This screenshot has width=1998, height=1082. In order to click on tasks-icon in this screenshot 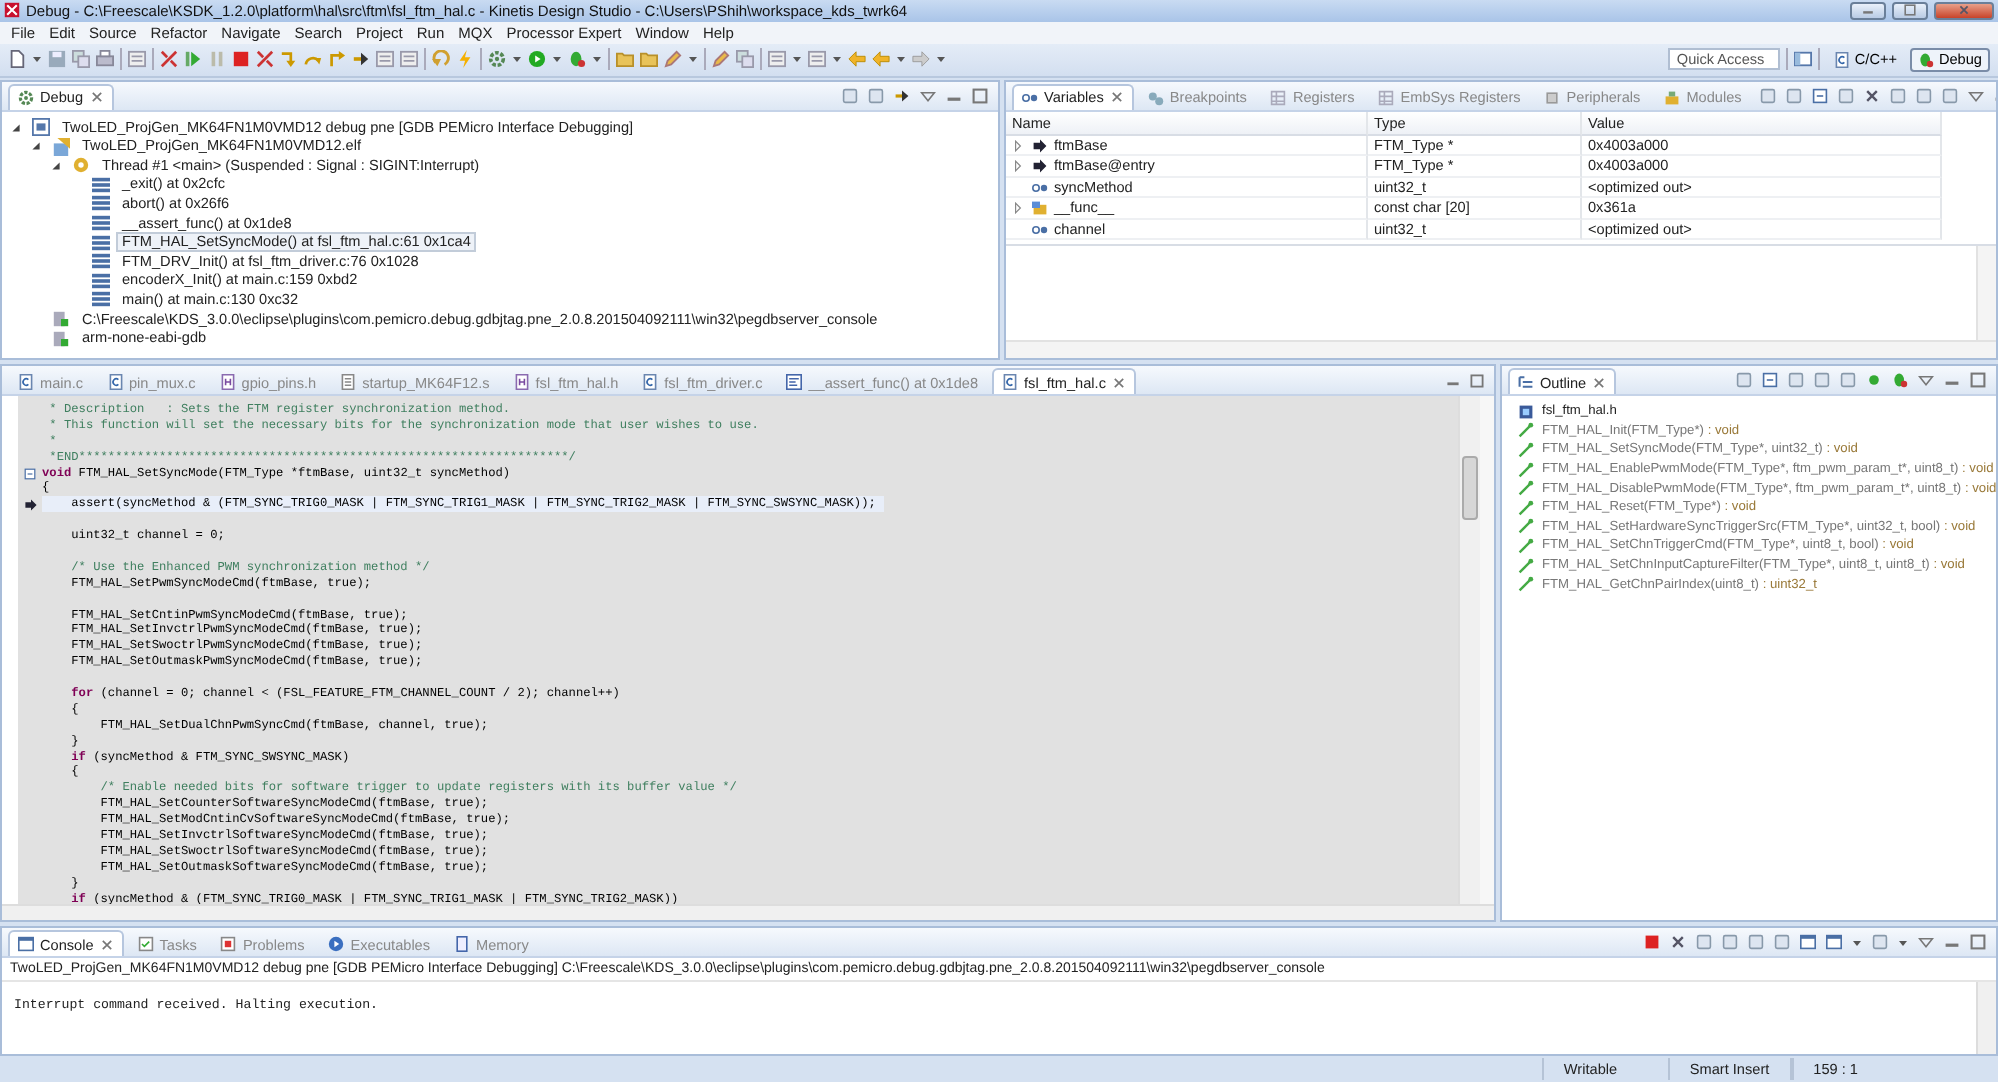, I will do `click(145, 944)`.